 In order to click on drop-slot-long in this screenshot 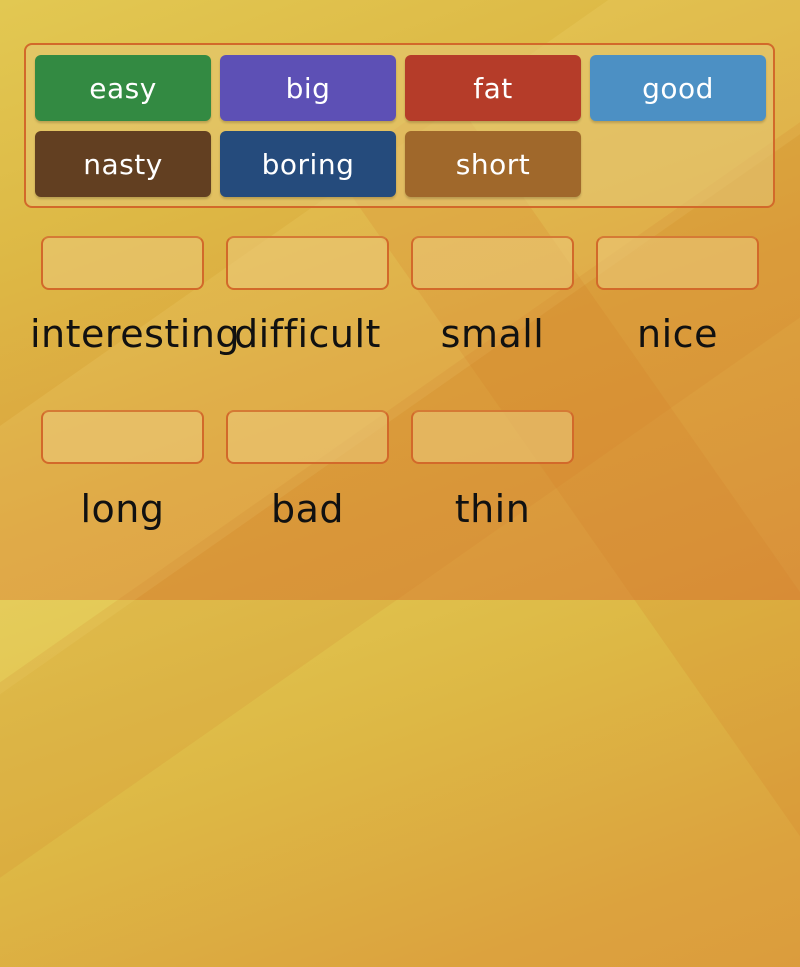, I will do `click(122, 437)`.